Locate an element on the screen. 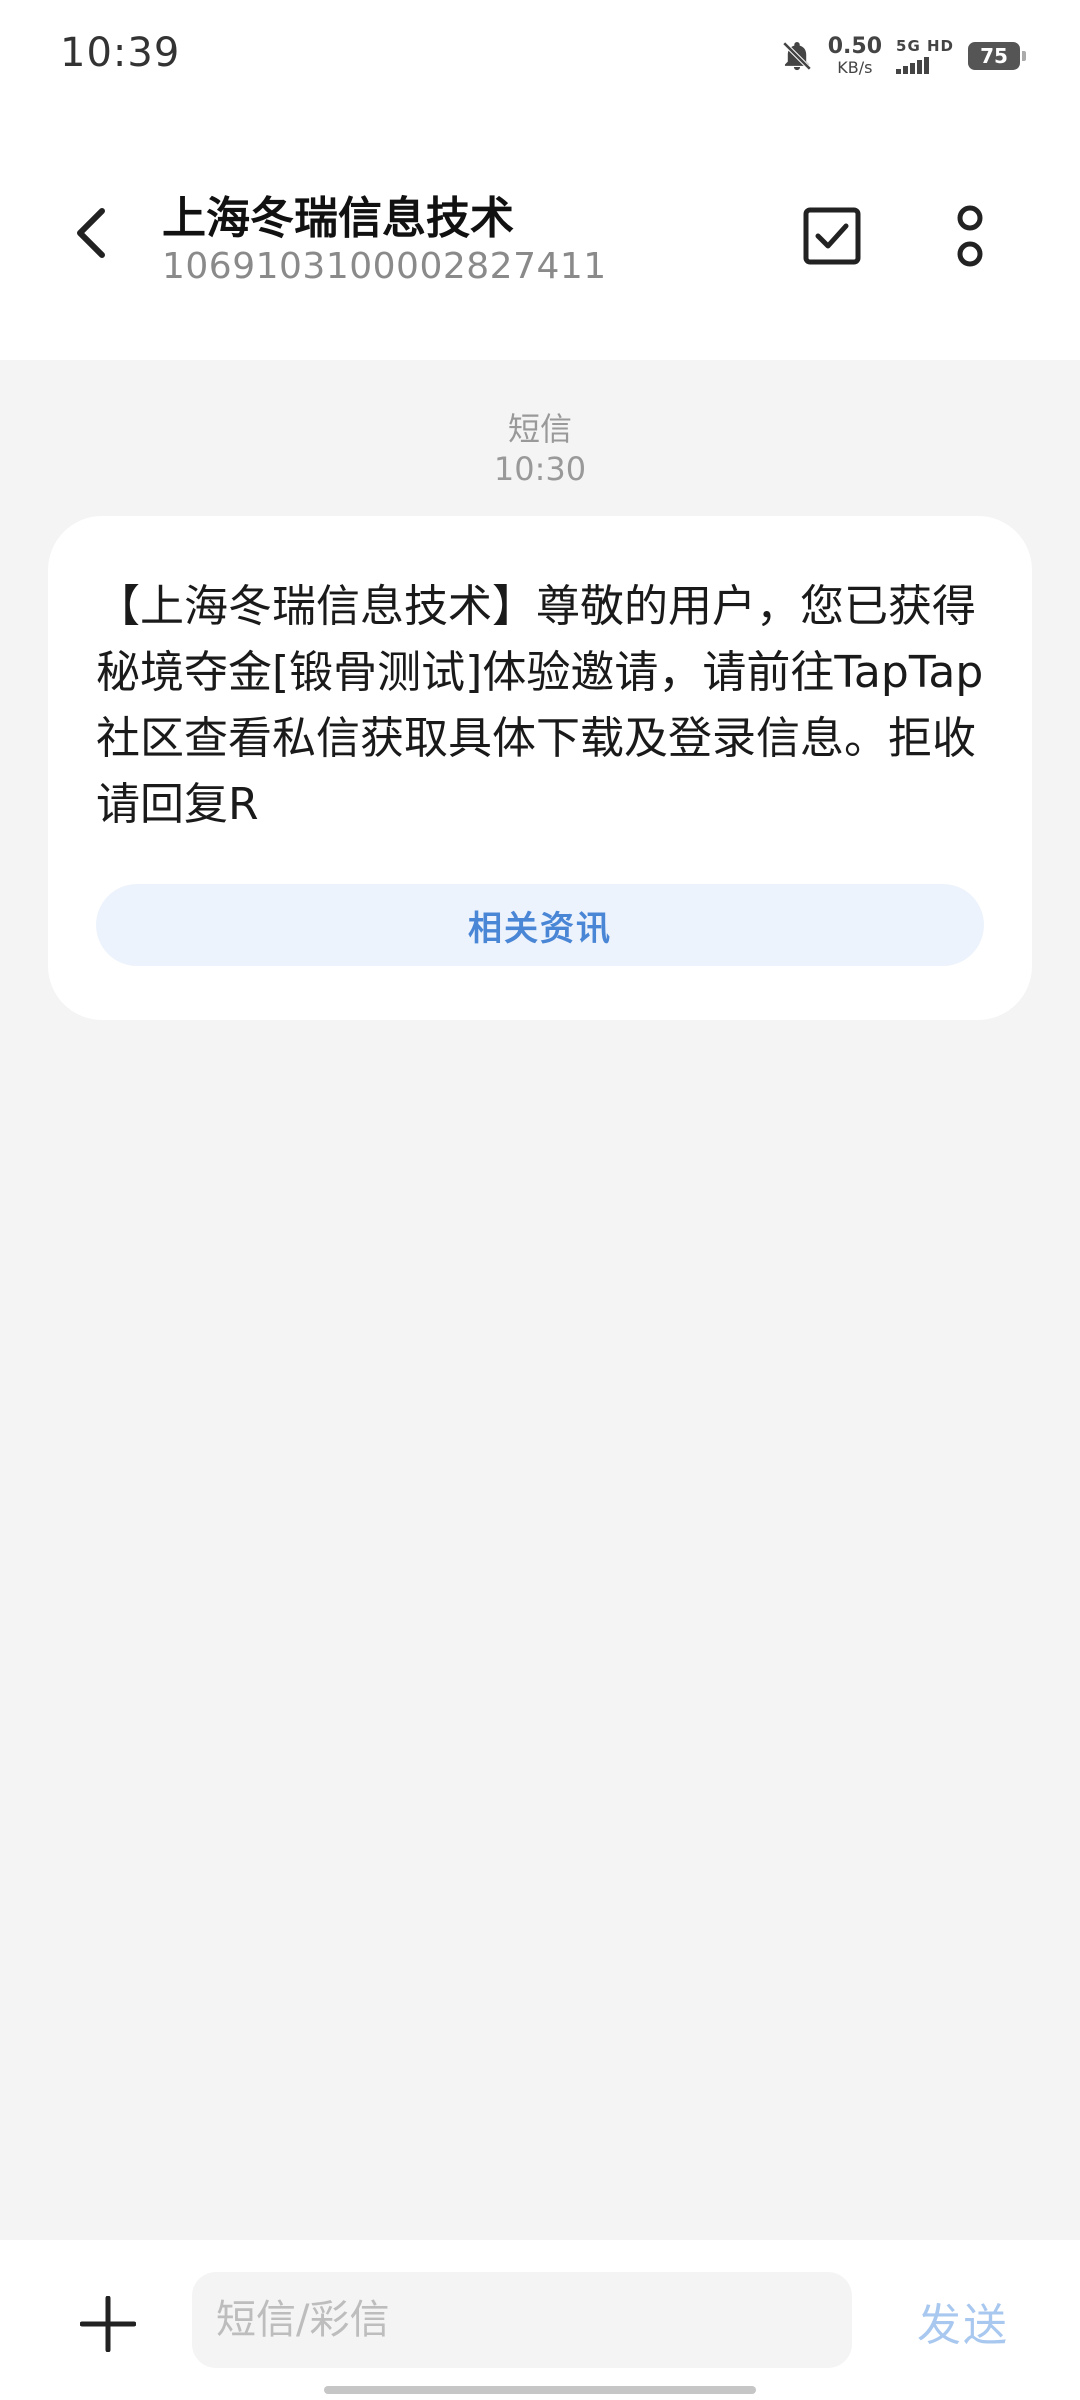 The width and height of the screenshot is (1080, 2400). chevron-left-icon is located at coordinates (90, 235).